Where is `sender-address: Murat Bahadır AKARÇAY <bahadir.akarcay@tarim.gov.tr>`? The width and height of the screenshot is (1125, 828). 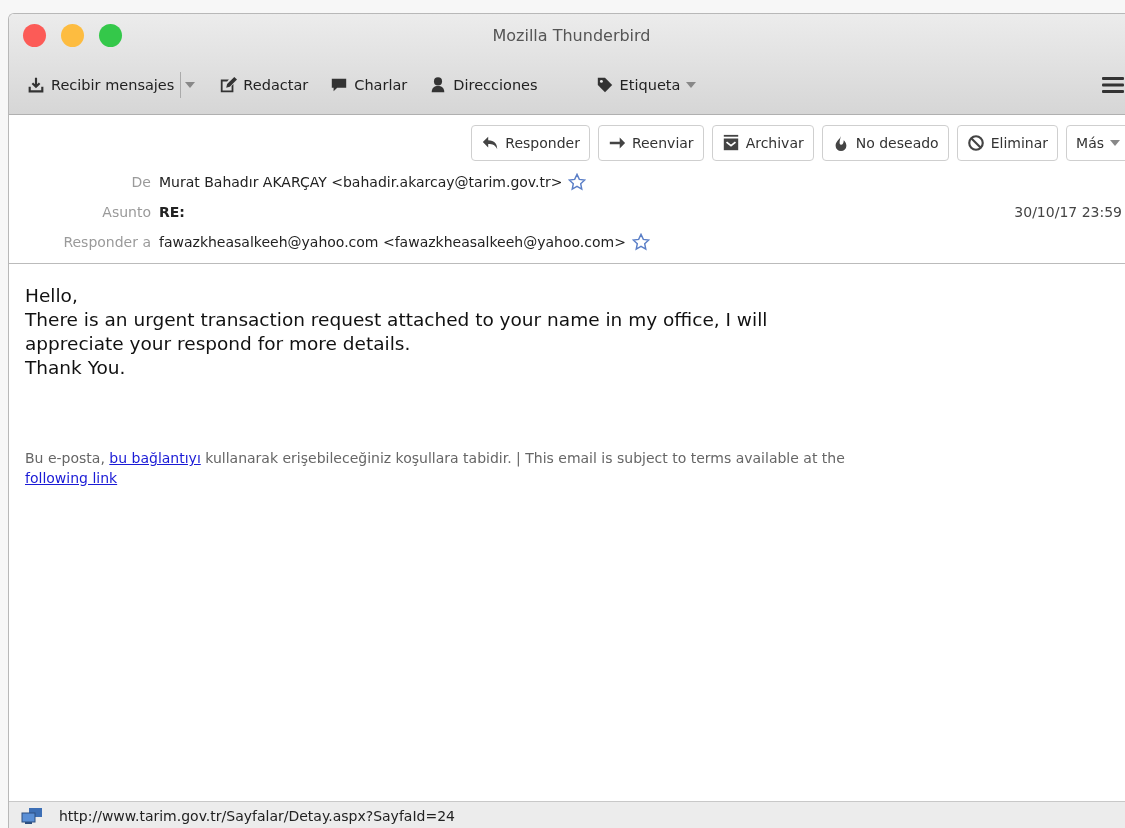 sender-address: Murat Bahadır AKARÇAY <bahadir.akarcay@tarim.gov.tr> is located at coordinates (361, 182).